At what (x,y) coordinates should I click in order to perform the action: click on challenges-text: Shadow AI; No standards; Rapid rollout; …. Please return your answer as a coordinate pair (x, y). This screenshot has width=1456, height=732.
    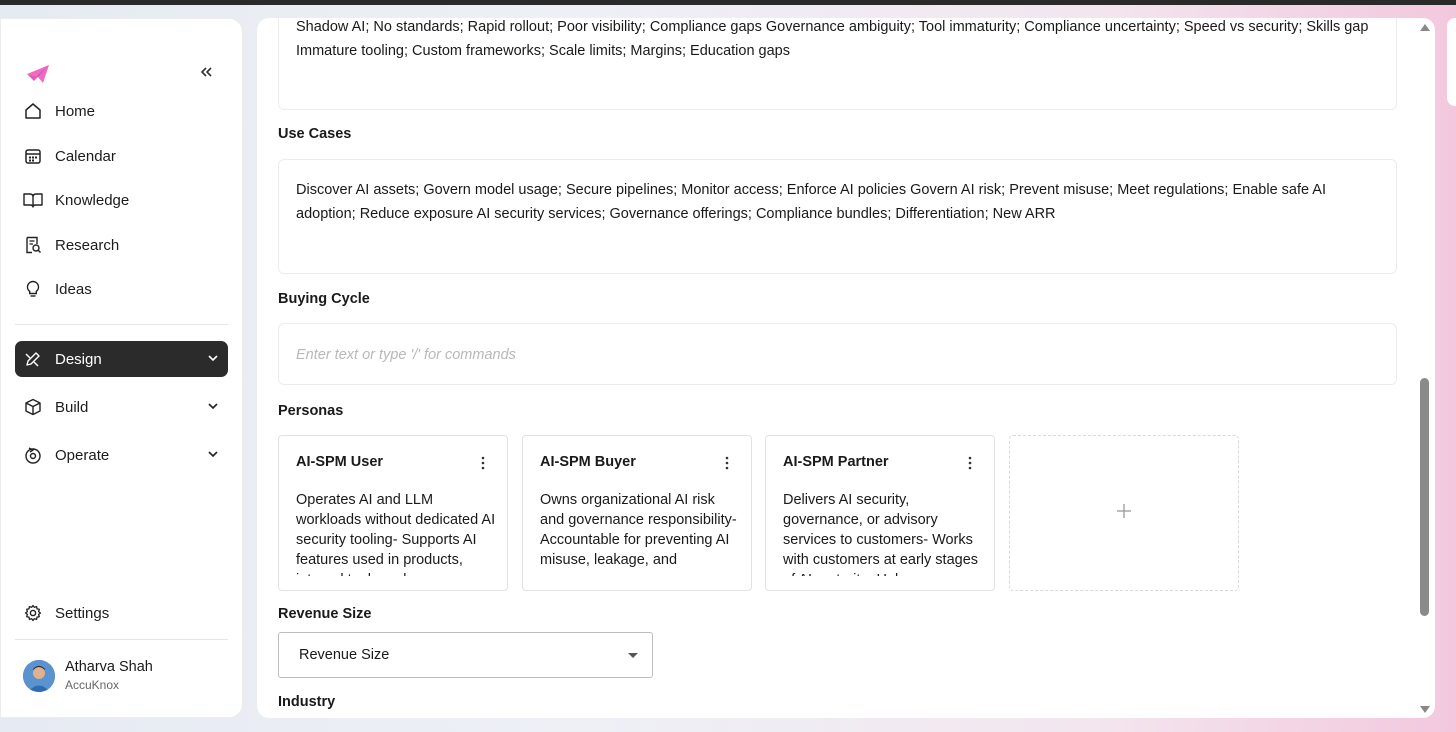
    Looking at the image, I should click on (832, 39).